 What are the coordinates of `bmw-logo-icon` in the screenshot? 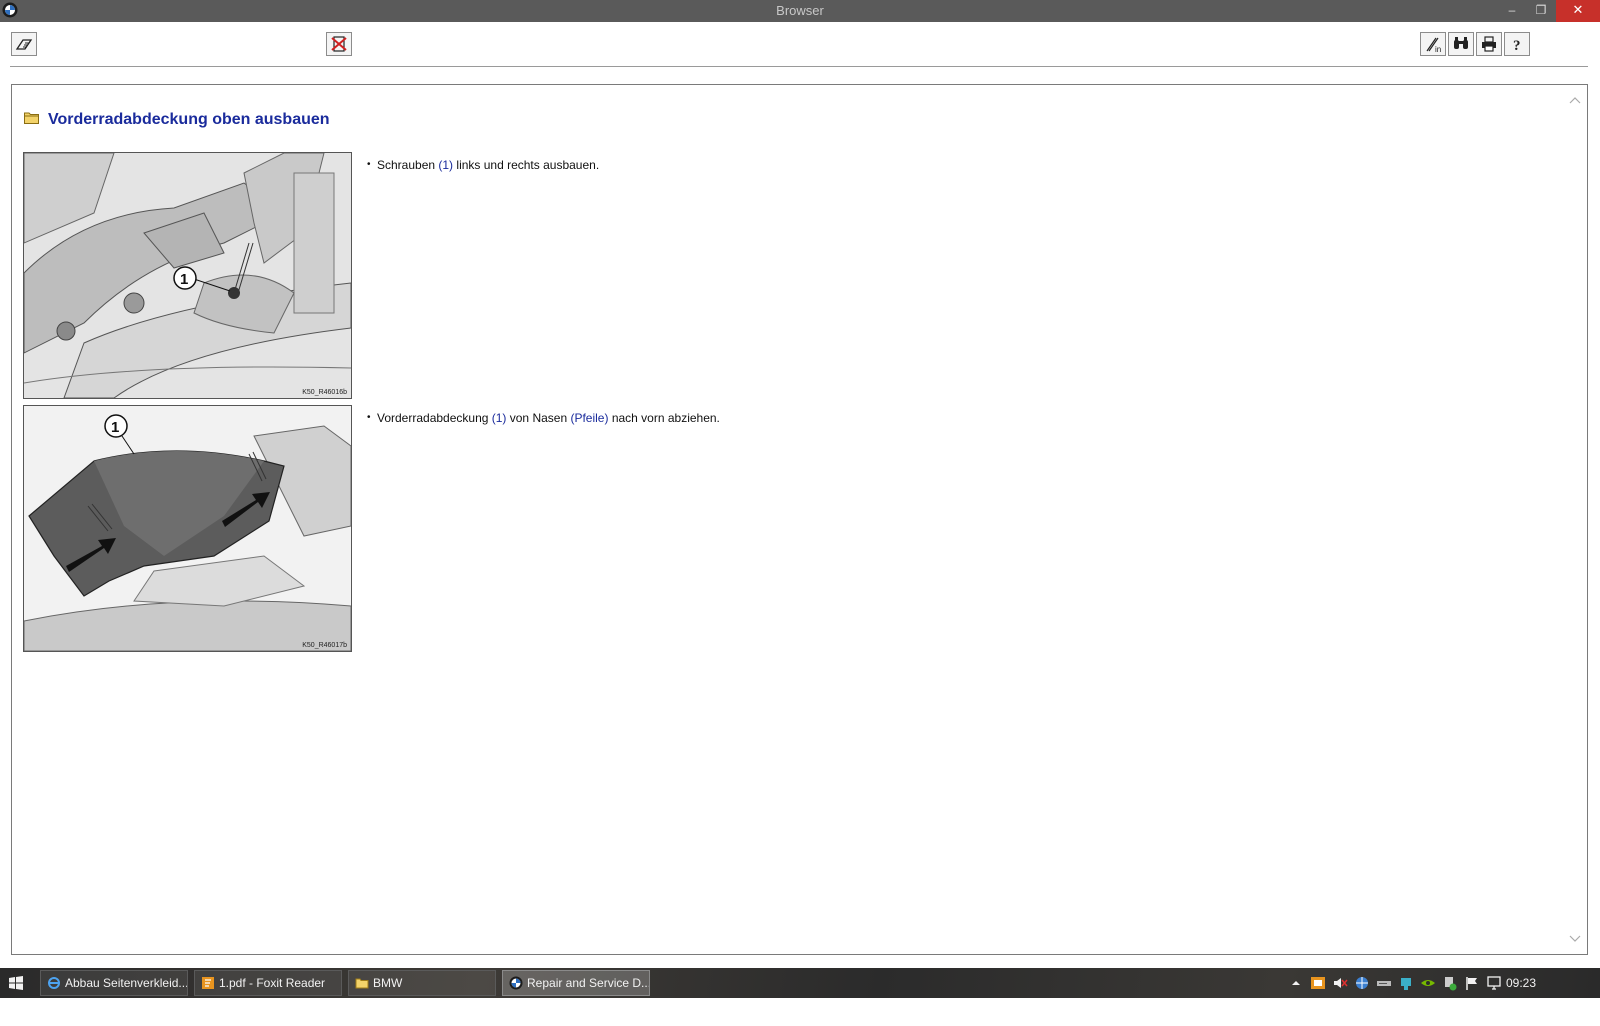 It's located at (516, 983).